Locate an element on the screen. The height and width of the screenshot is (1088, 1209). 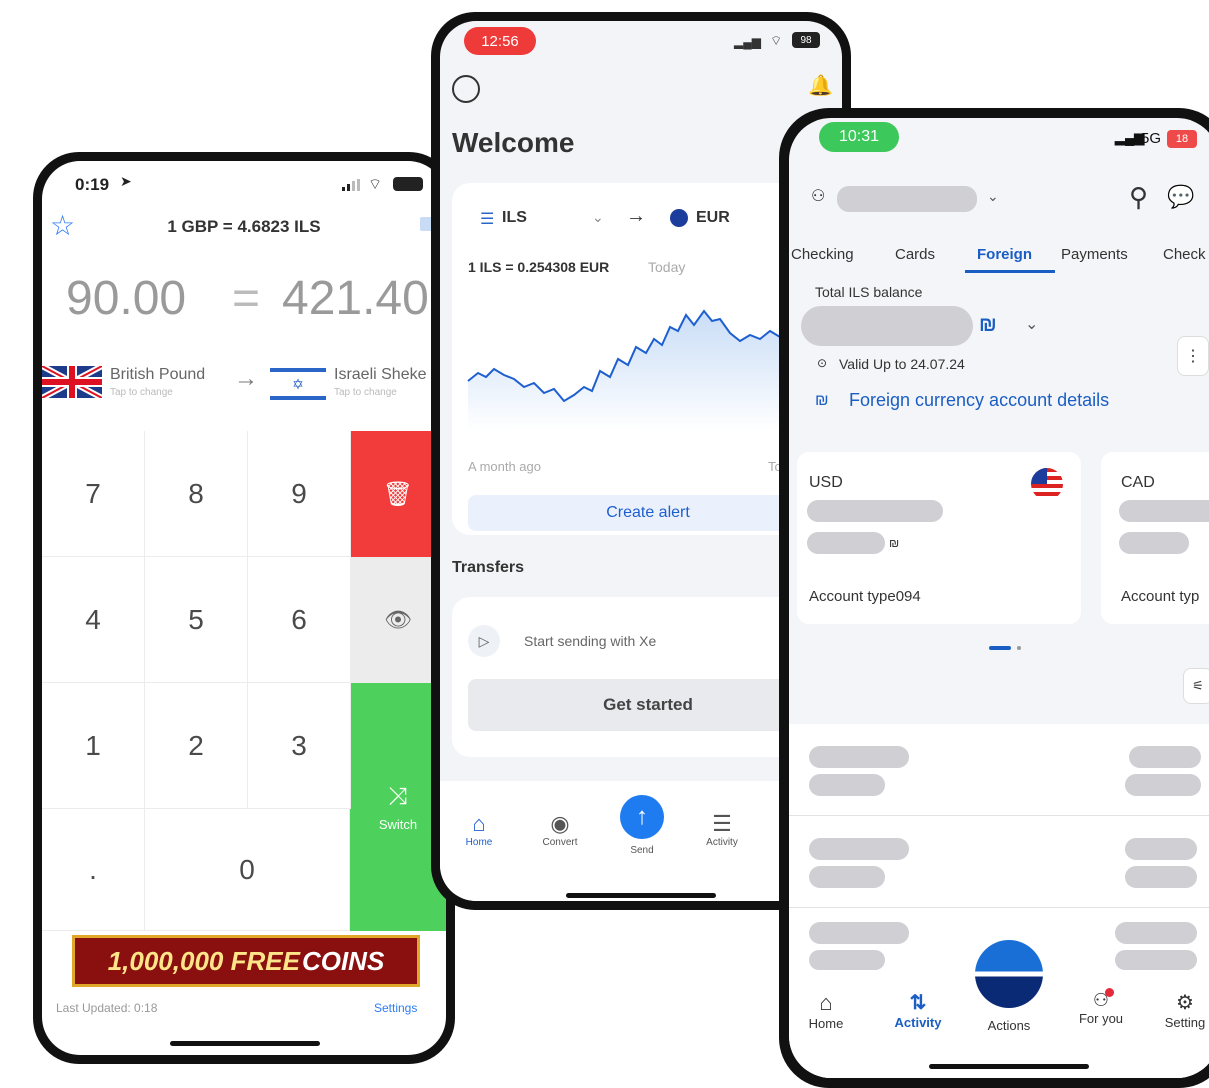
send-arrow-icon: ↑ is located at coordinates (642, 817).